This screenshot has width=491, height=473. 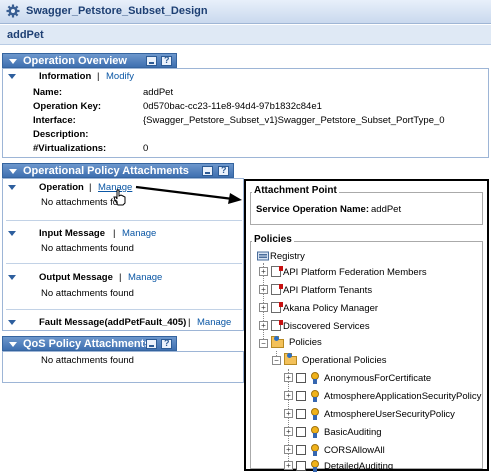 What do you see at coordinates (106, 171) in the screenshot?
I see `policy-attachments-title: Operational Policy Attachments` at bounding box center [106, 171].